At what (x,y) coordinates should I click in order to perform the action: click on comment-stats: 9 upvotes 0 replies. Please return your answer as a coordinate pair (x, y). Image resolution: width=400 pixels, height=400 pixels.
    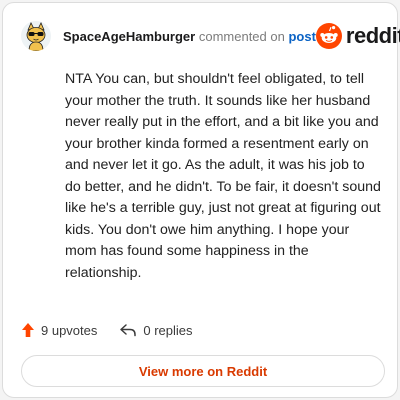
    Looking at the image, I should click on (107, 330).